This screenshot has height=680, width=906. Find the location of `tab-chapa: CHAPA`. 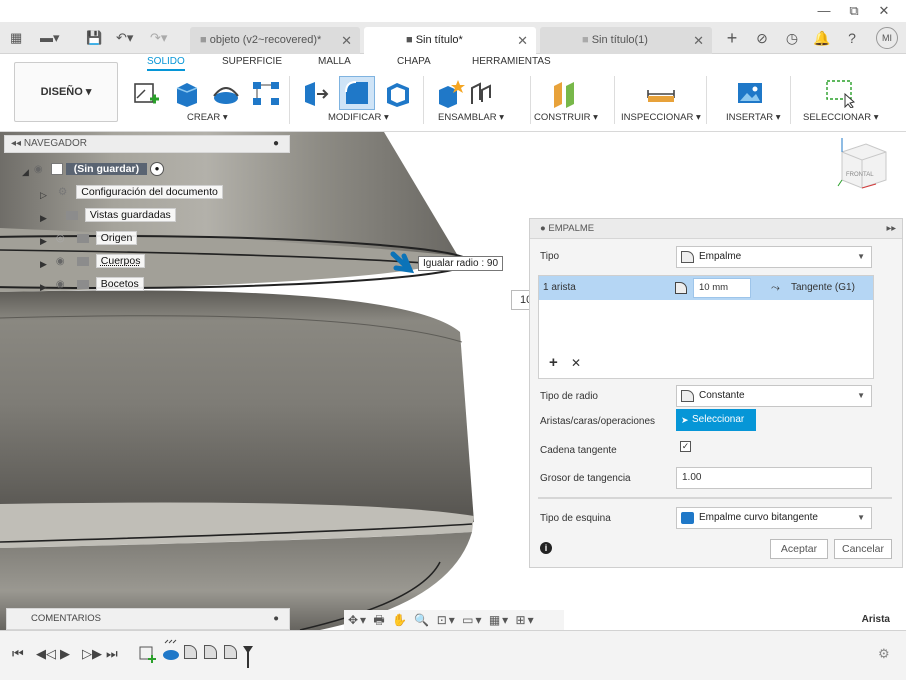

tab-chapa: CHAPA is located at coordinates (414, 61).